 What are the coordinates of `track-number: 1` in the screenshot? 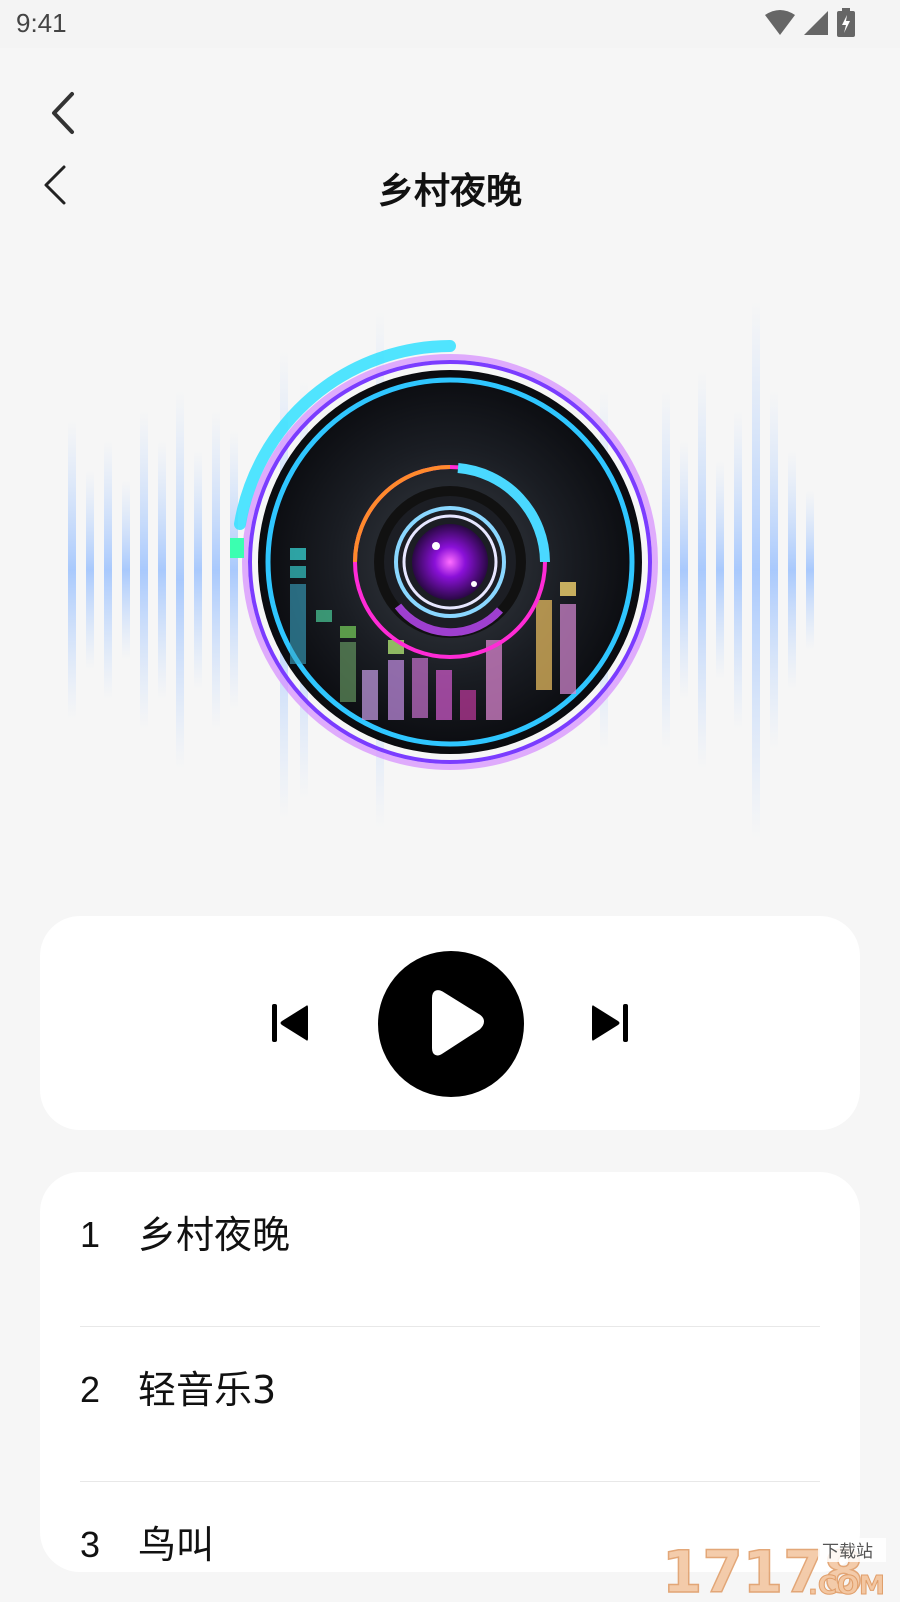 It's located at (90, 1234).